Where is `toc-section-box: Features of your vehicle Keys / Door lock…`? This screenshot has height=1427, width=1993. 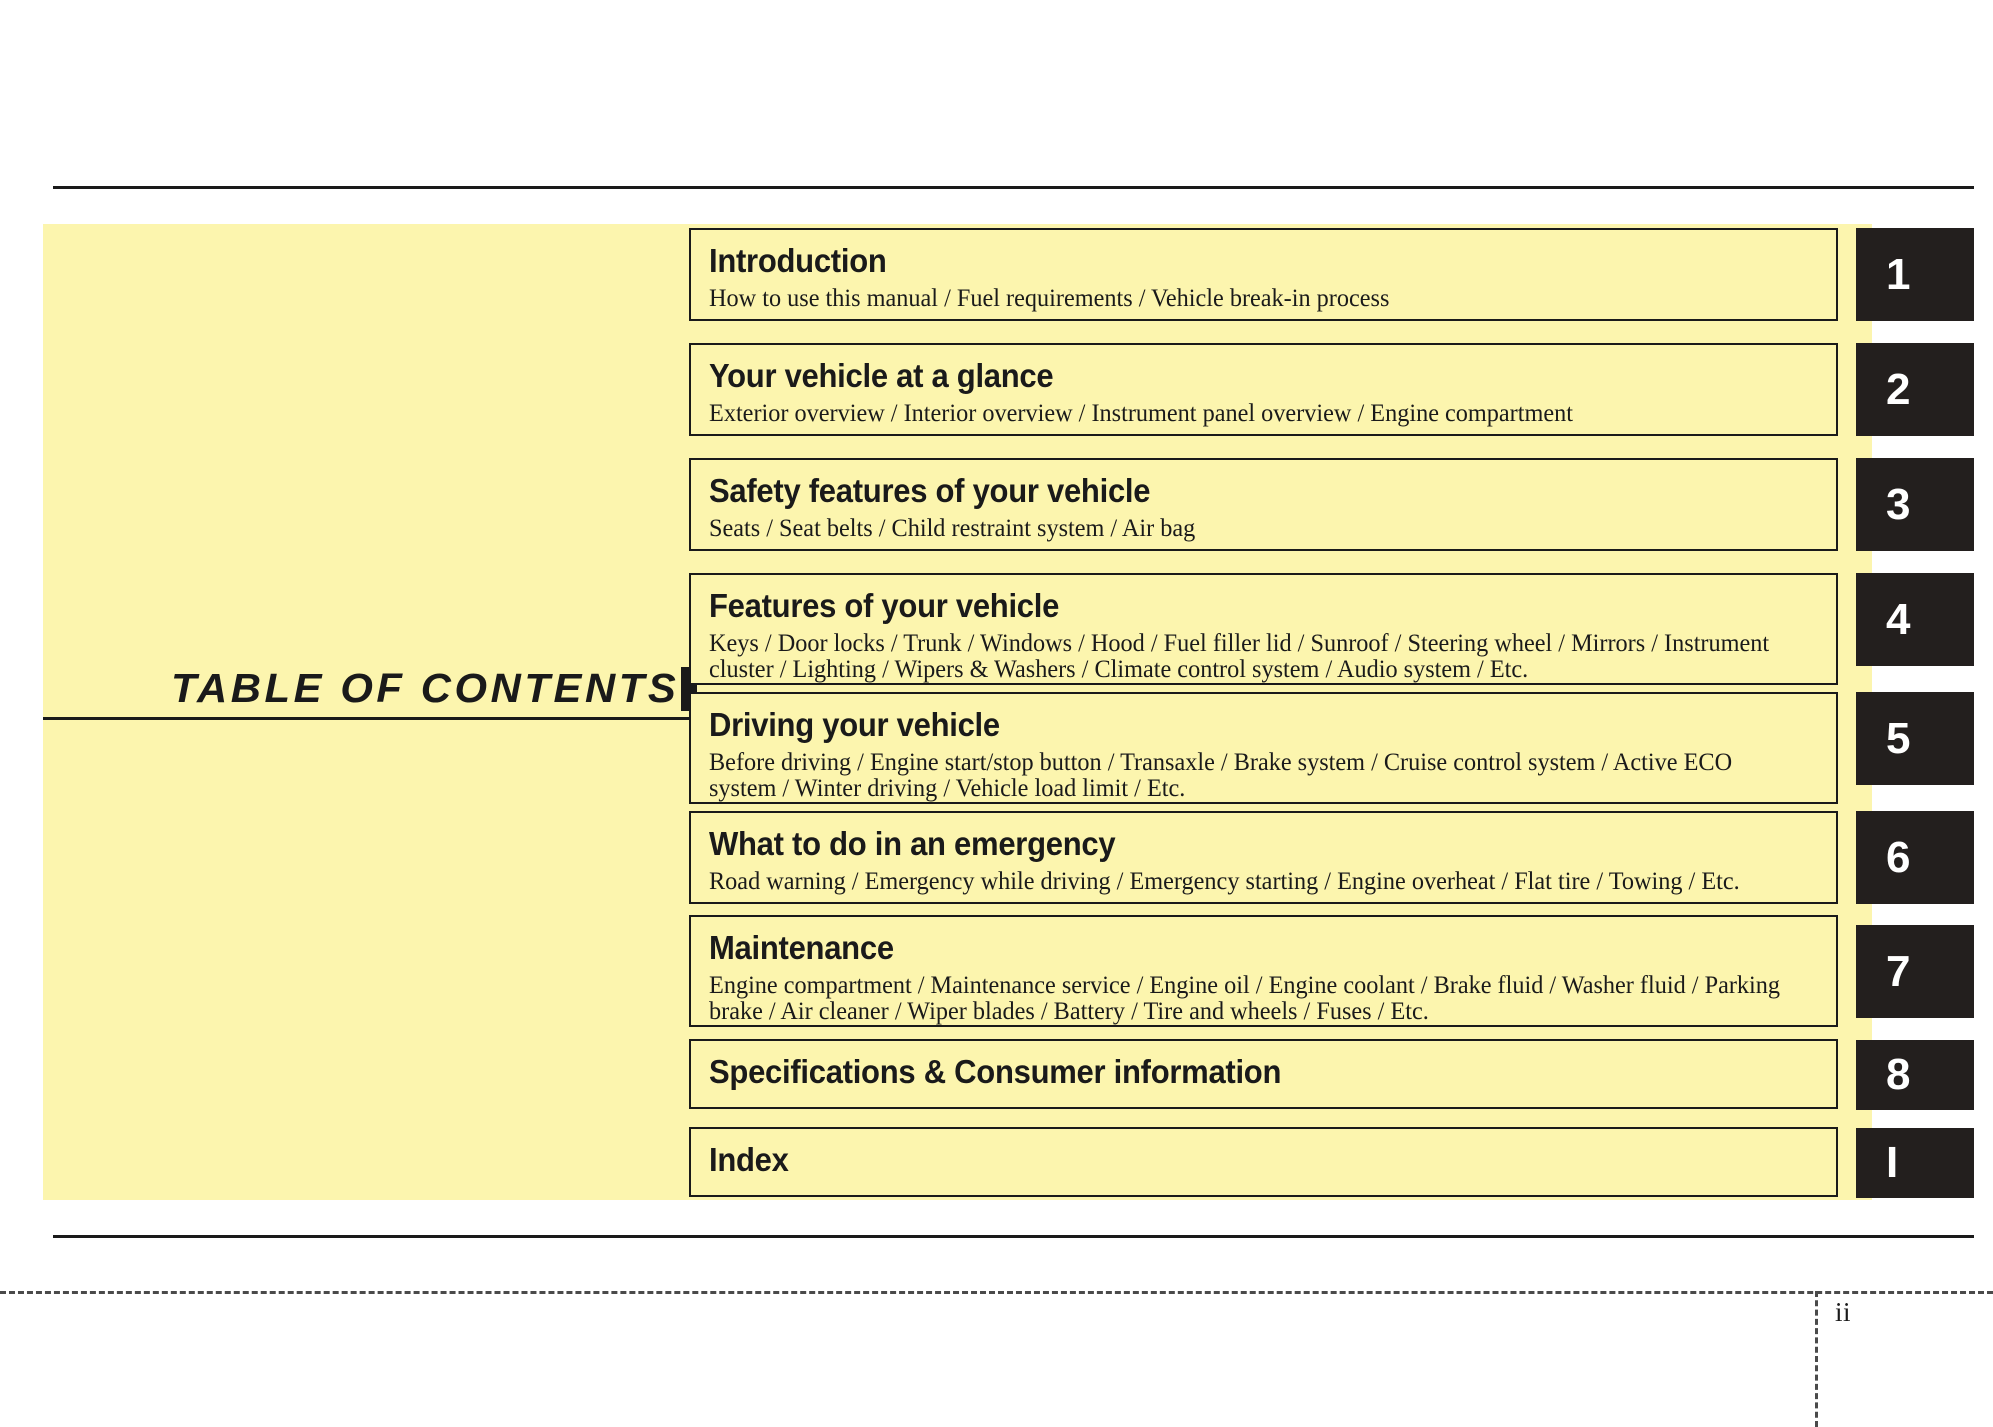
toc-section-box: Features of your vehicle Keys / Door lock… is located at coordinates (1263, 629).